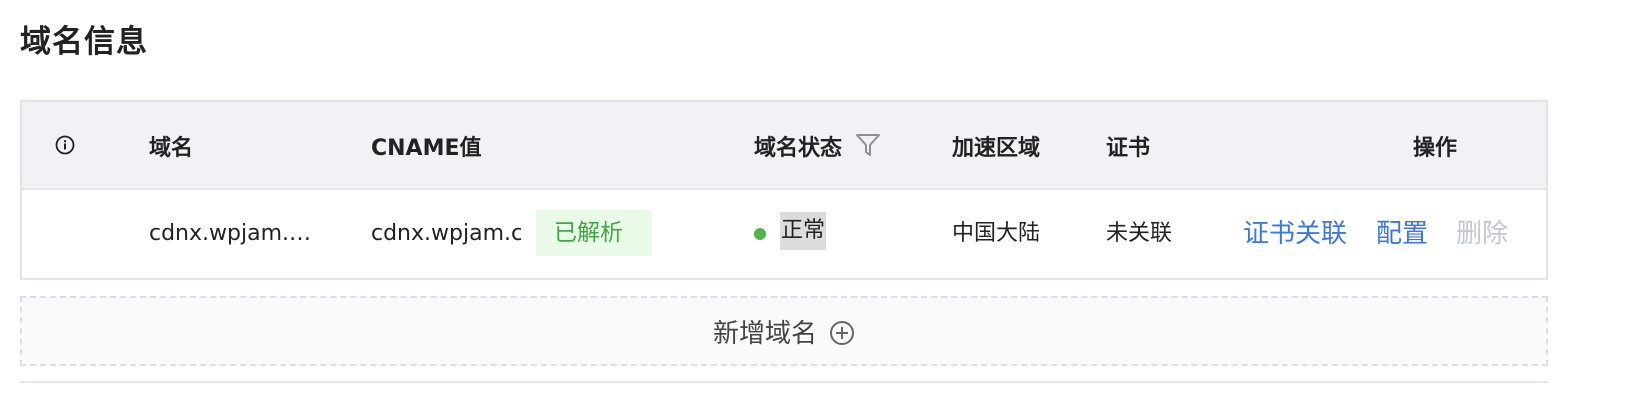 This screenshot has height=420, width=1640. Describe the element at coordinates (1128, 148) in the screenshot. I see `column-header-cert: 证书` at that location.